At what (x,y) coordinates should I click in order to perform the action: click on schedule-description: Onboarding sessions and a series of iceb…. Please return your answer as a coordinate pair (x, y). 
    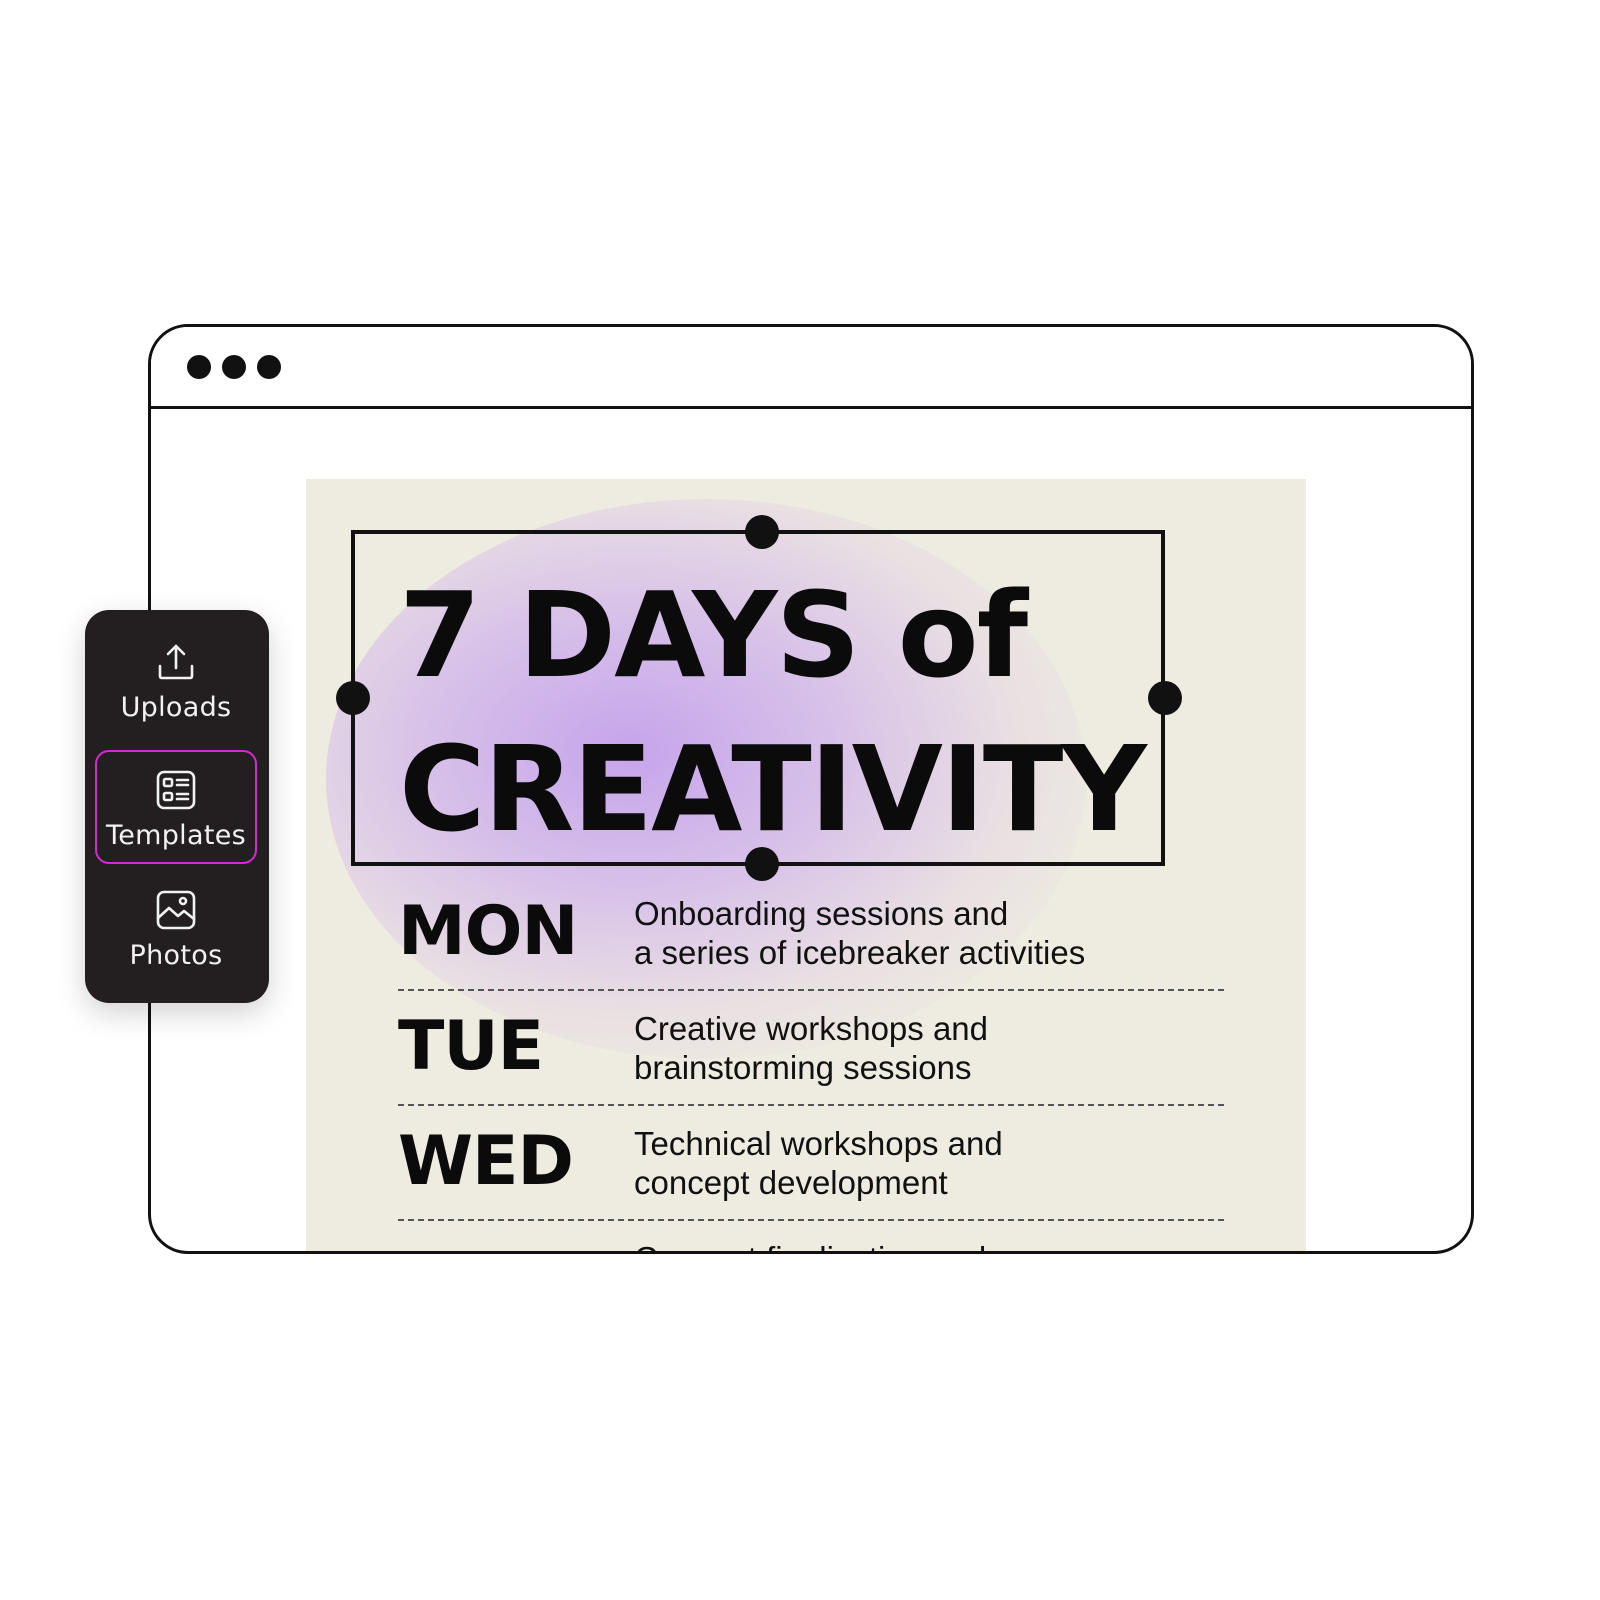
    Looking at the image, I should click on (860, 933).